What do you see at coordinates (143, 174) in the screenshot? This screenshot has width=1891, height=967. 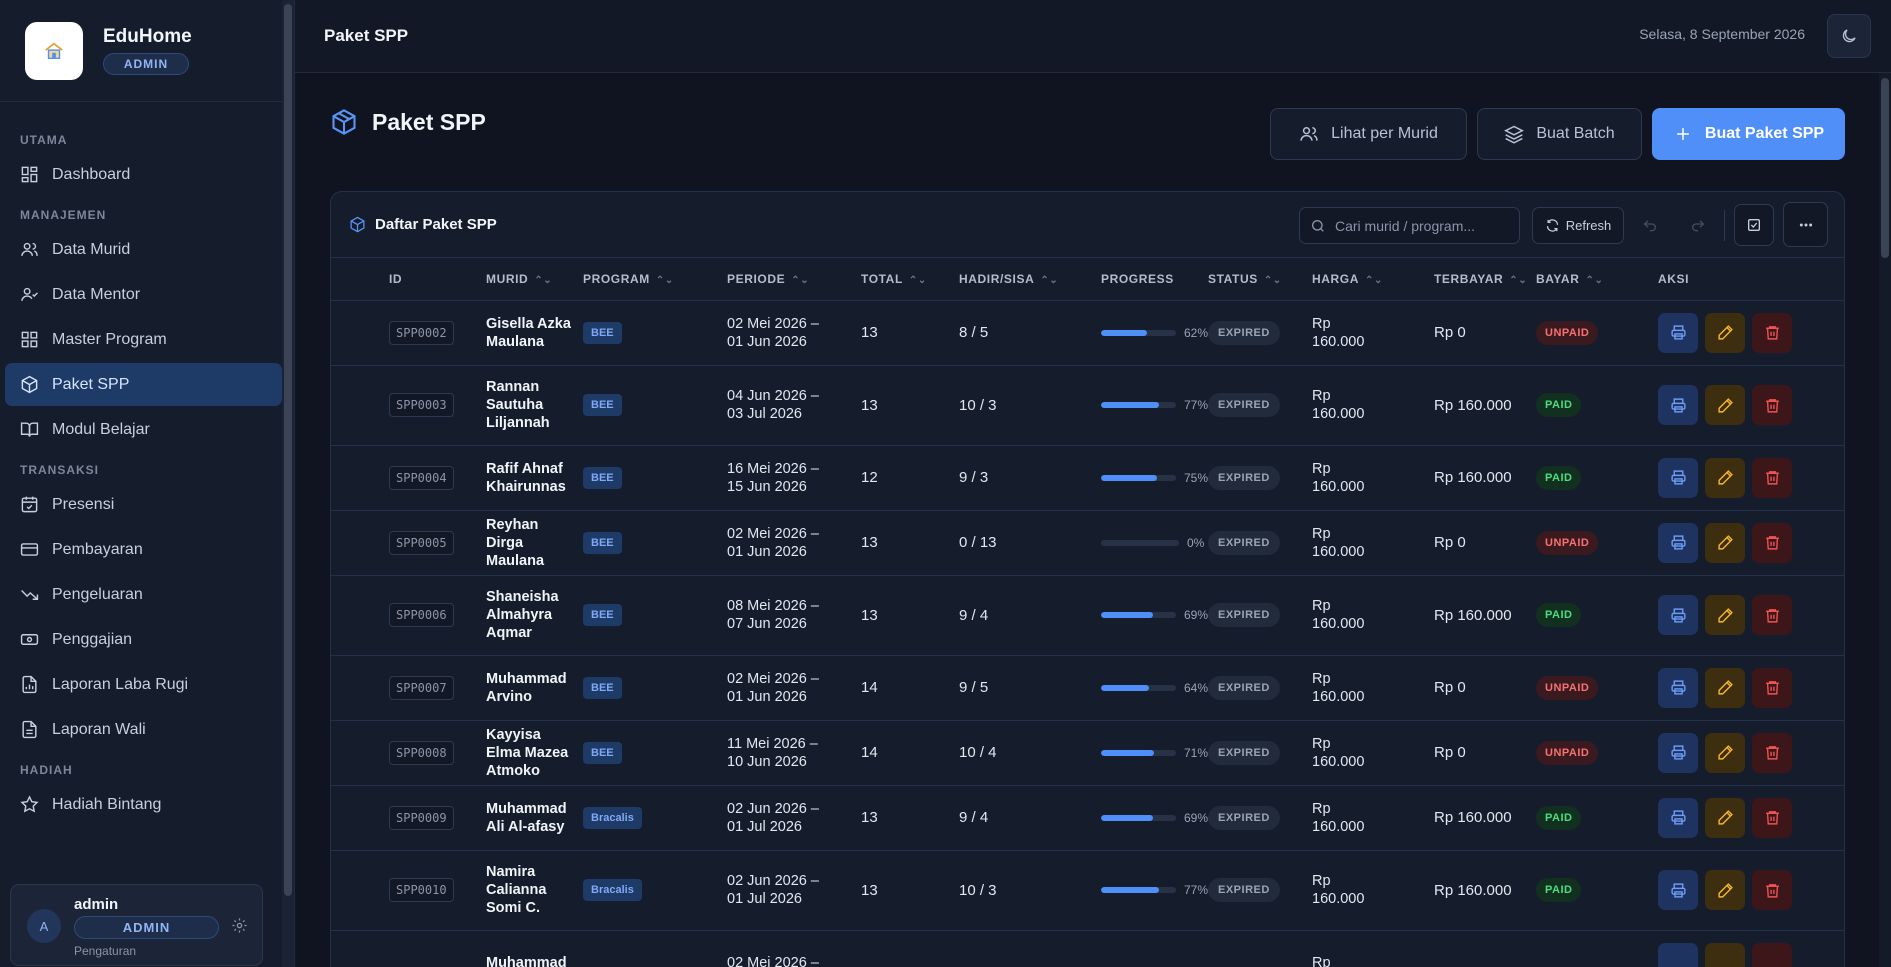 I see `sidebar-item-dashboard: Dashboard` at bounding box center [143, 174].